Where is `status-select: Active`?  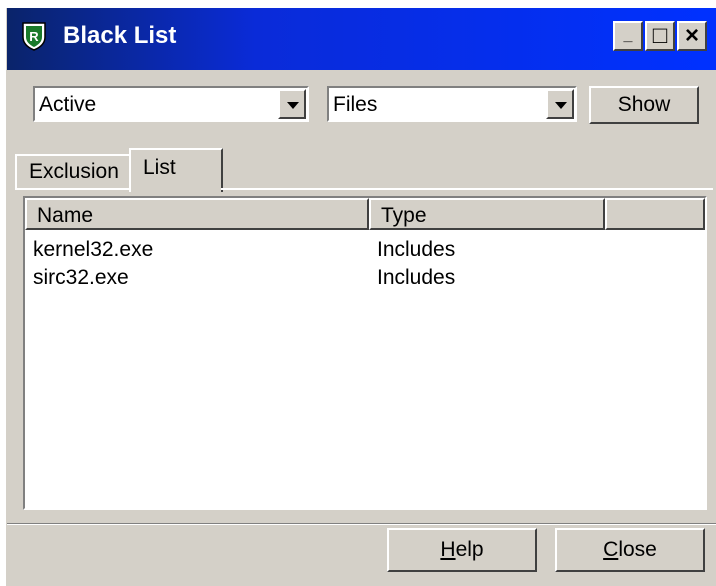
status-select: Active is located at coordinates (171, 104).